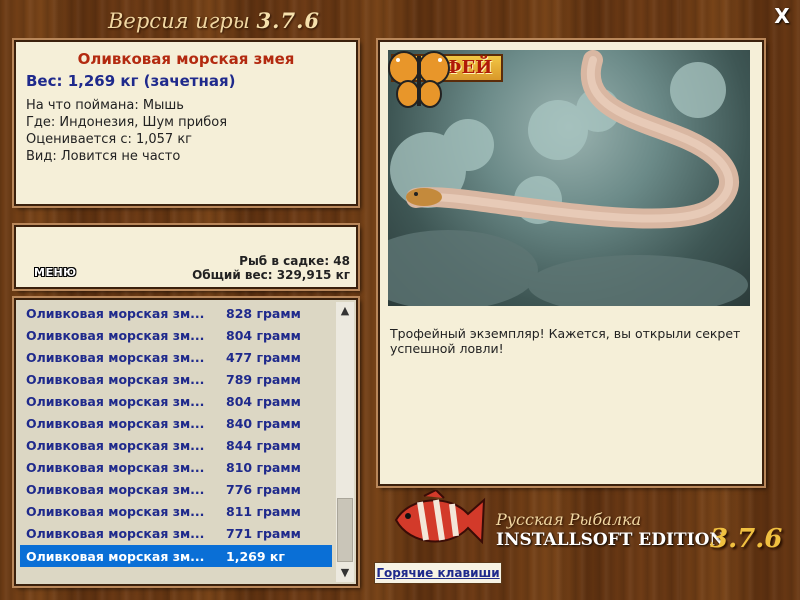 The image size is (800, 600). I want to click on catch-weight: 828 грамм, so click(263, 313).